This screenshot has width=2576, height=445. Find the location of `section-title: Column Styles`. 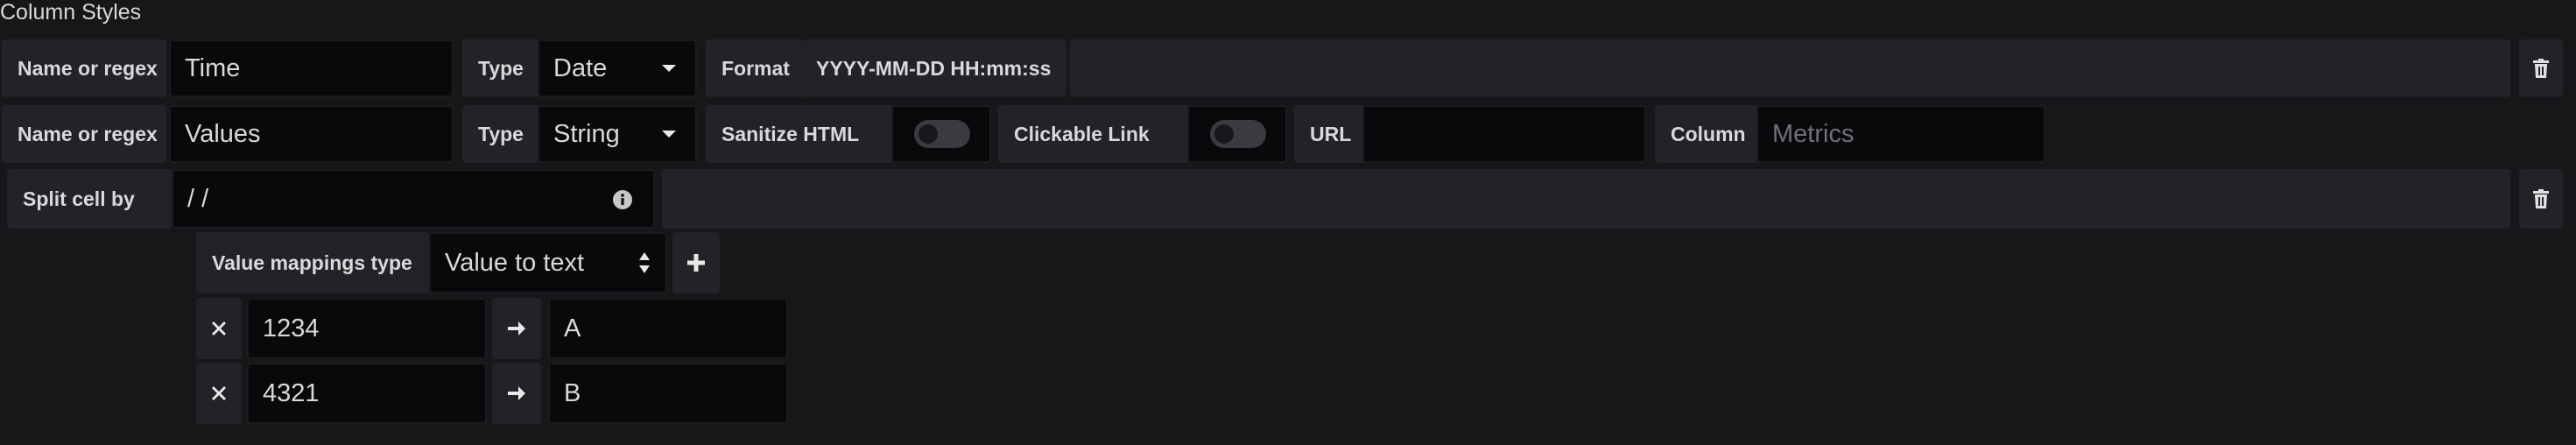

section-title: Column Styles is located at coordinates (71, 12).